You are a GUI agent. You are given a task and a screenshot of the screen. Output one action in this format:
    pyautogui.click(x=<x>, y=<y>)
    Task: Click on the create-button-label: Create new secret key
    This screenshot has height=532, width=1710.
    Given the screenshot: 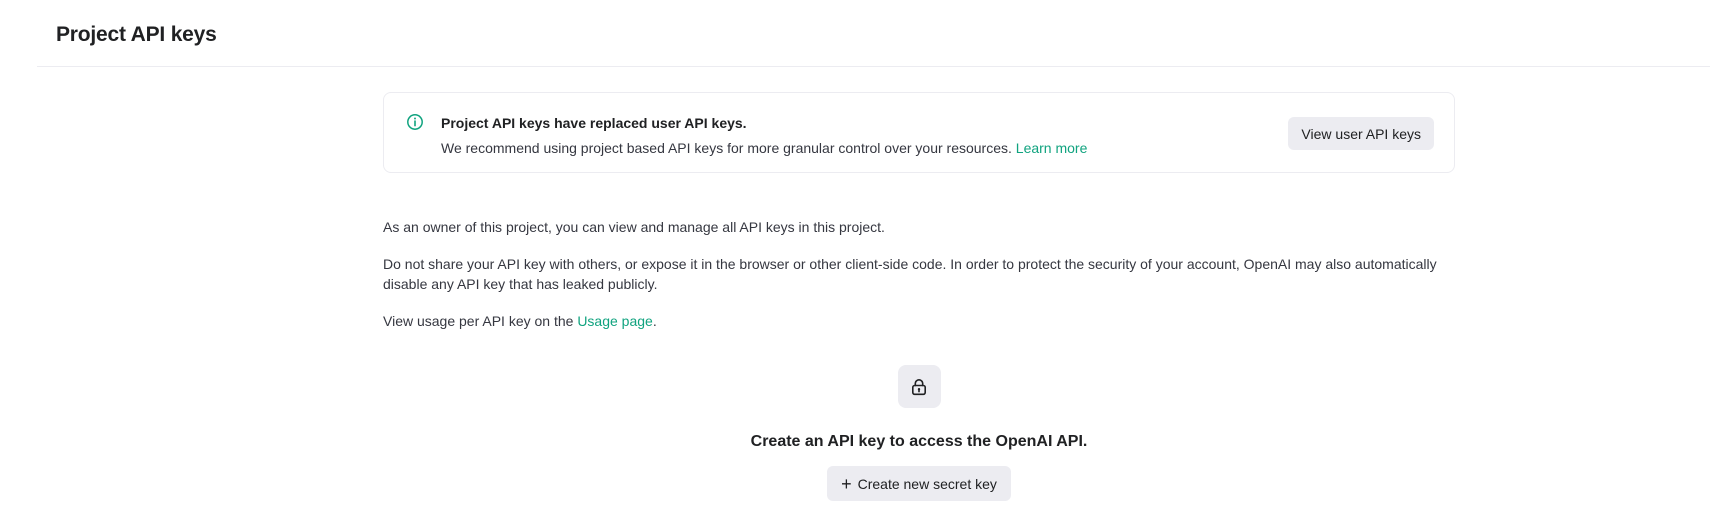 What is the action you would take?
    pyautogui.click(x=927, y=483)
    